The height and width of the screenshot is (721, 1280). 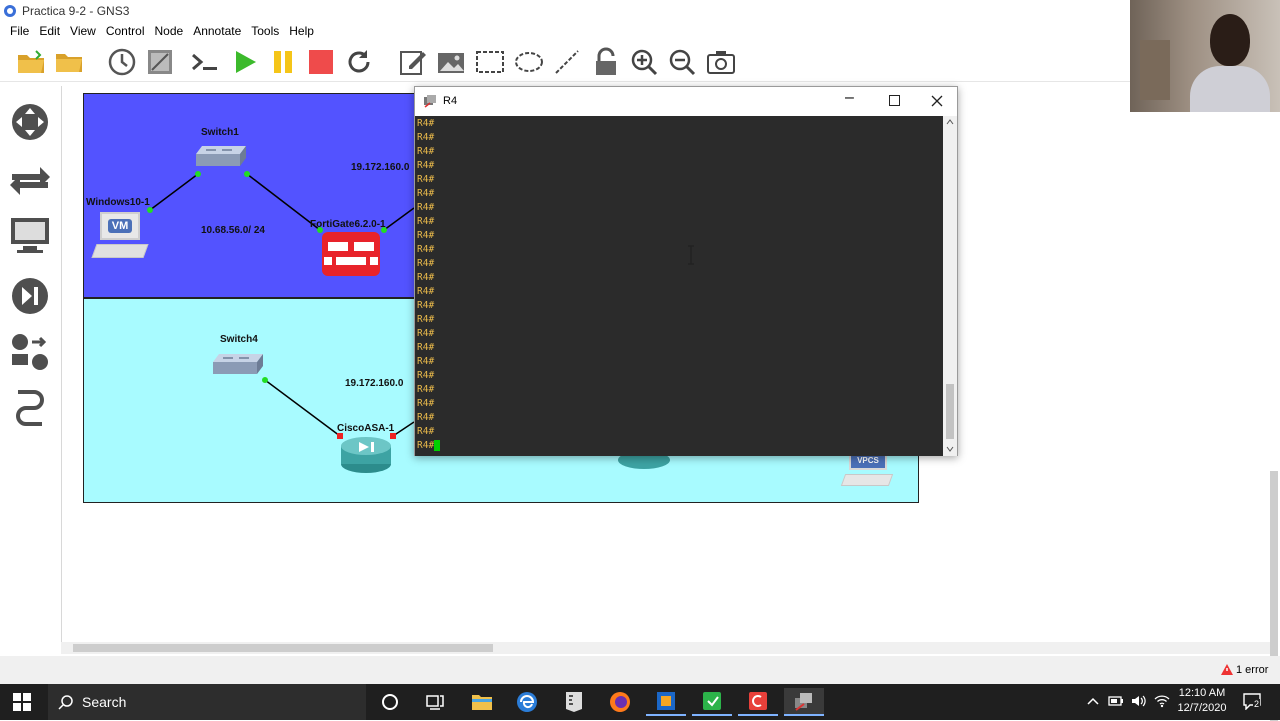 I want to click on h-scroll-thumb, so click(x=283, y=648).